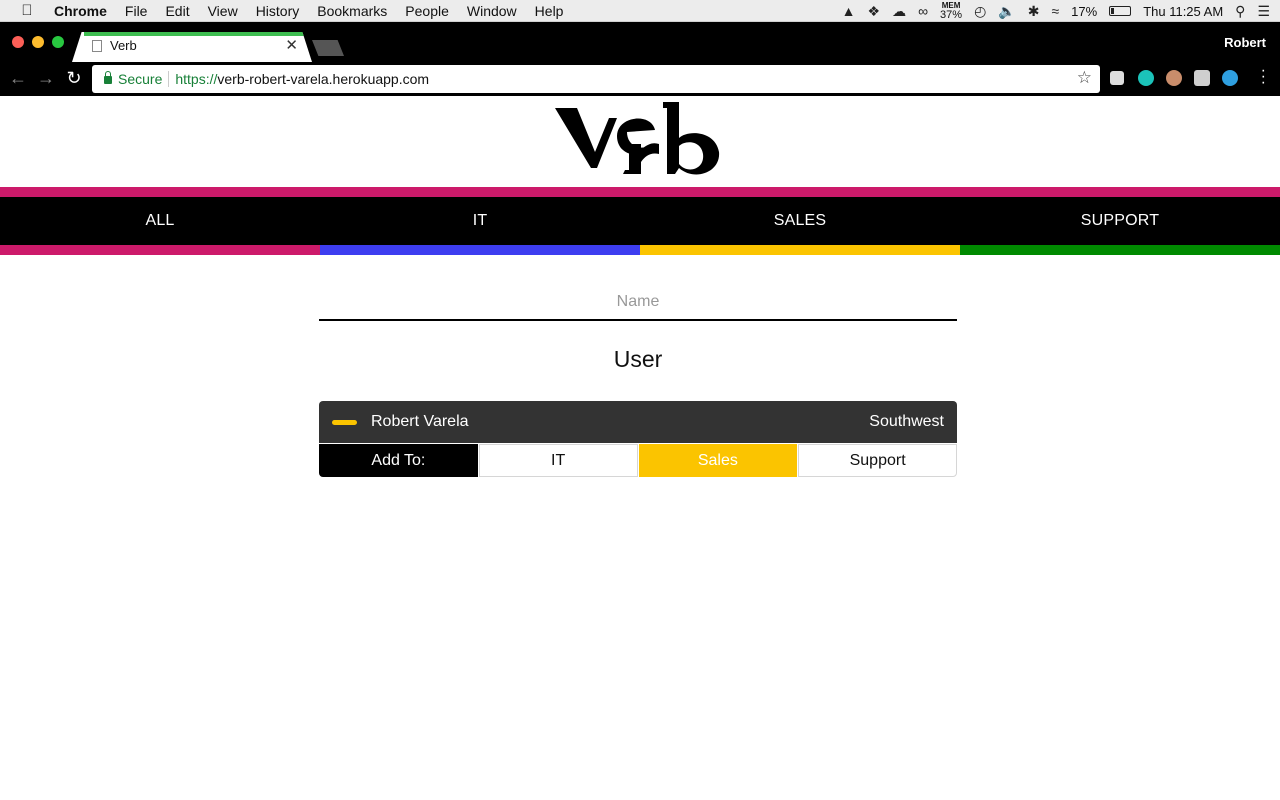 The height and width of the screenshot is (800, 1280). I want to click on nav-tab-all: ALL, so click(160, 226).